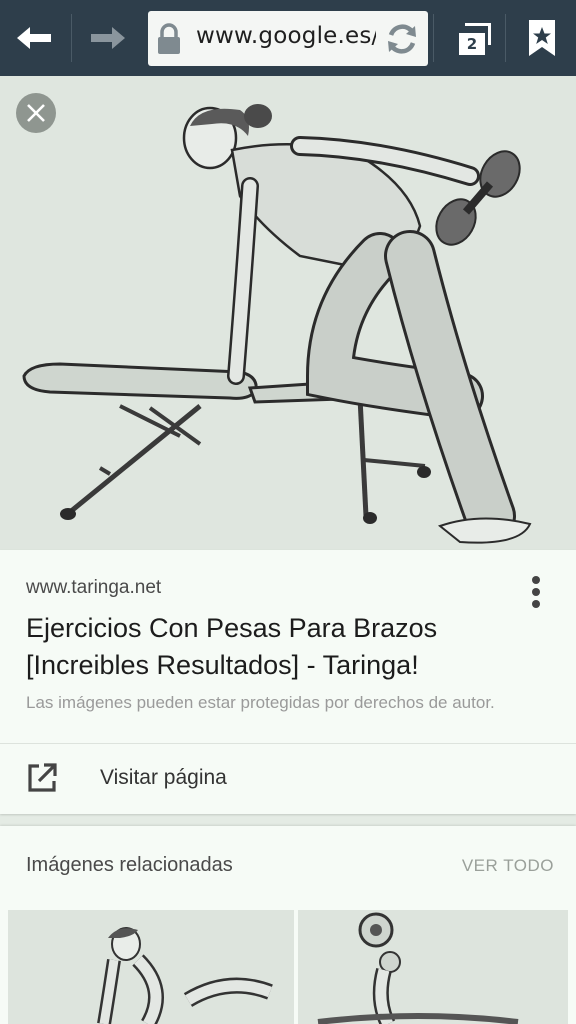 This screenshot has width=576, height=1024. What do you see at coordinates (508, 866) in the screenshot?
I see `view-all-button: VER TODO` at bounding box center [508, 866].